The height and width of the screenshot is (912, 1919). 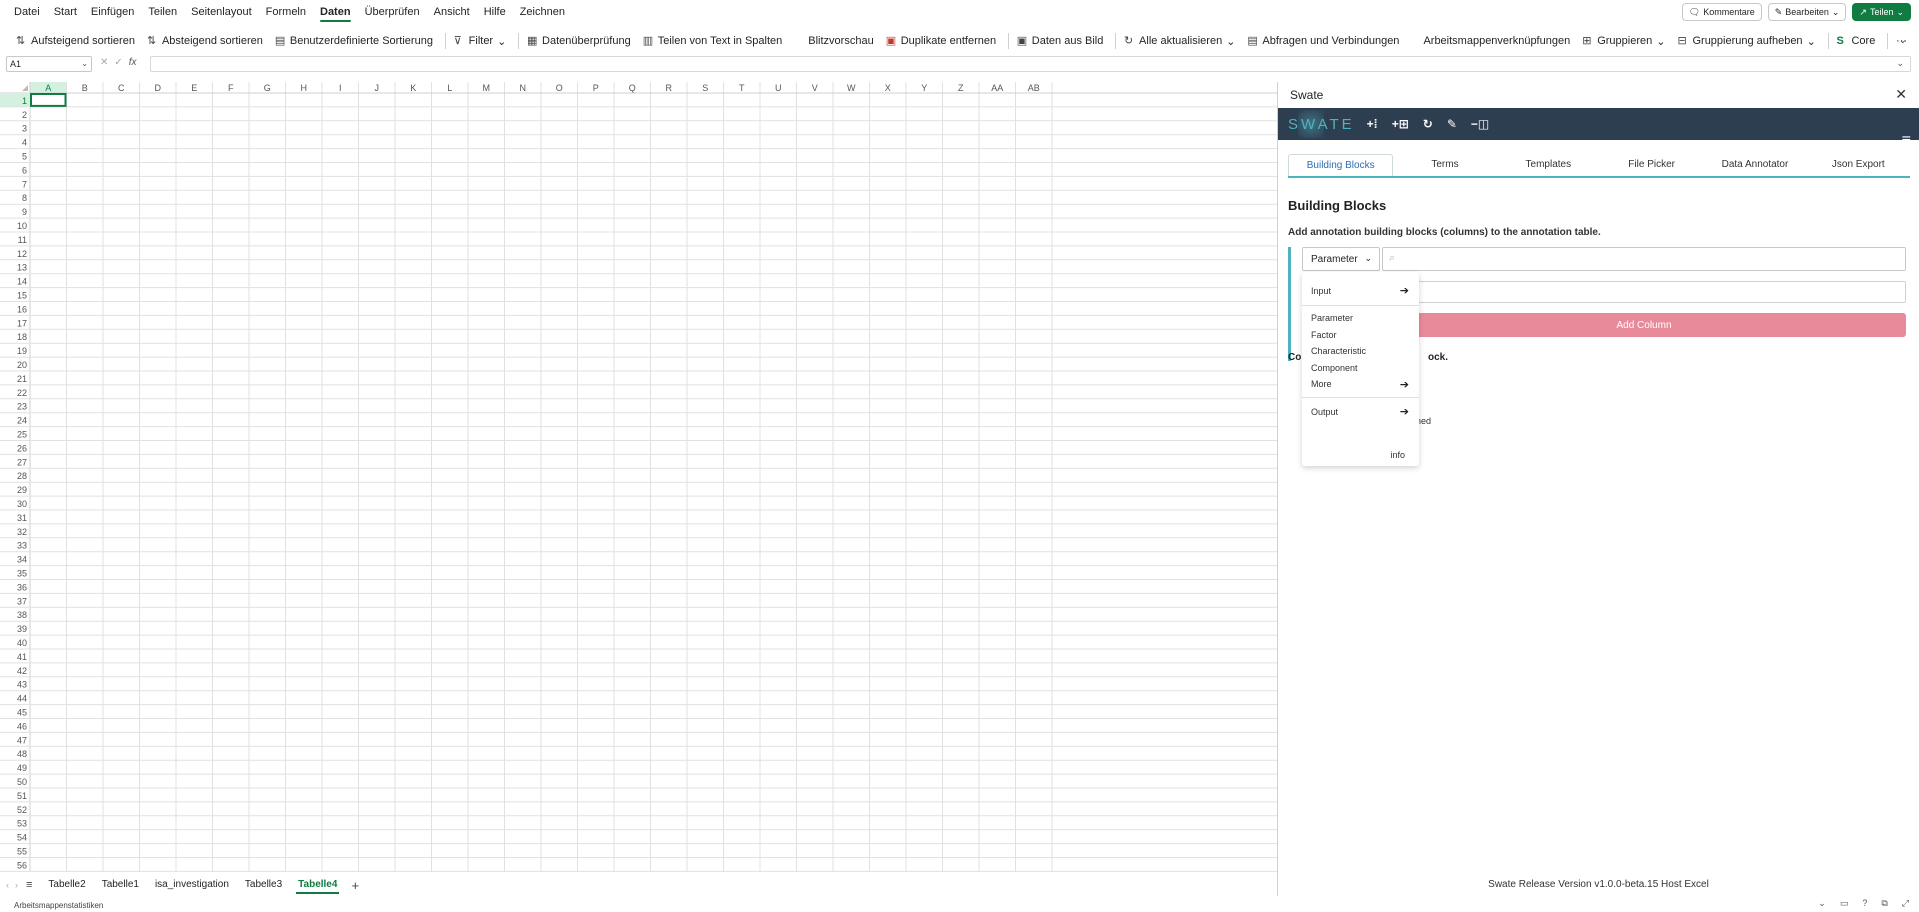 I want to click on menu-ansicht: Ansicht, so click(x=452, y=12).